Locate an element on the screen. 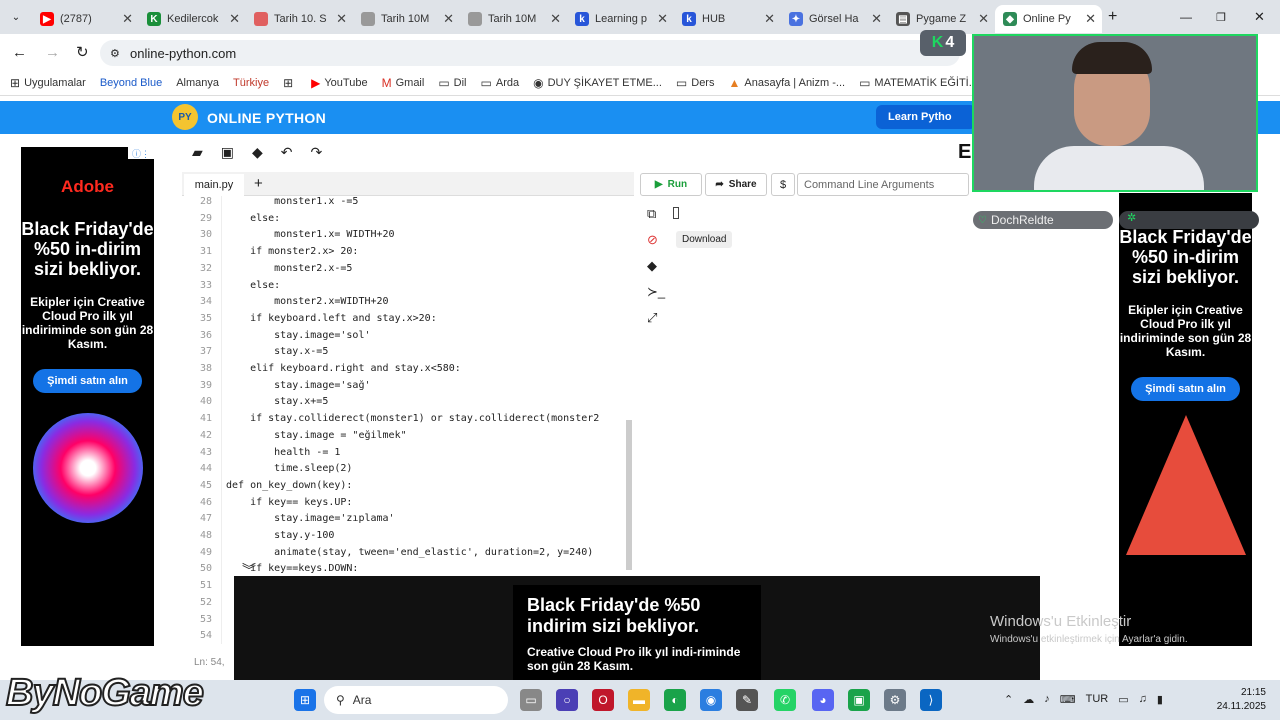 The width and height of the screenshot is (1280, 720). code-line: time.sleep(2) is located at coordinates (289, 468).